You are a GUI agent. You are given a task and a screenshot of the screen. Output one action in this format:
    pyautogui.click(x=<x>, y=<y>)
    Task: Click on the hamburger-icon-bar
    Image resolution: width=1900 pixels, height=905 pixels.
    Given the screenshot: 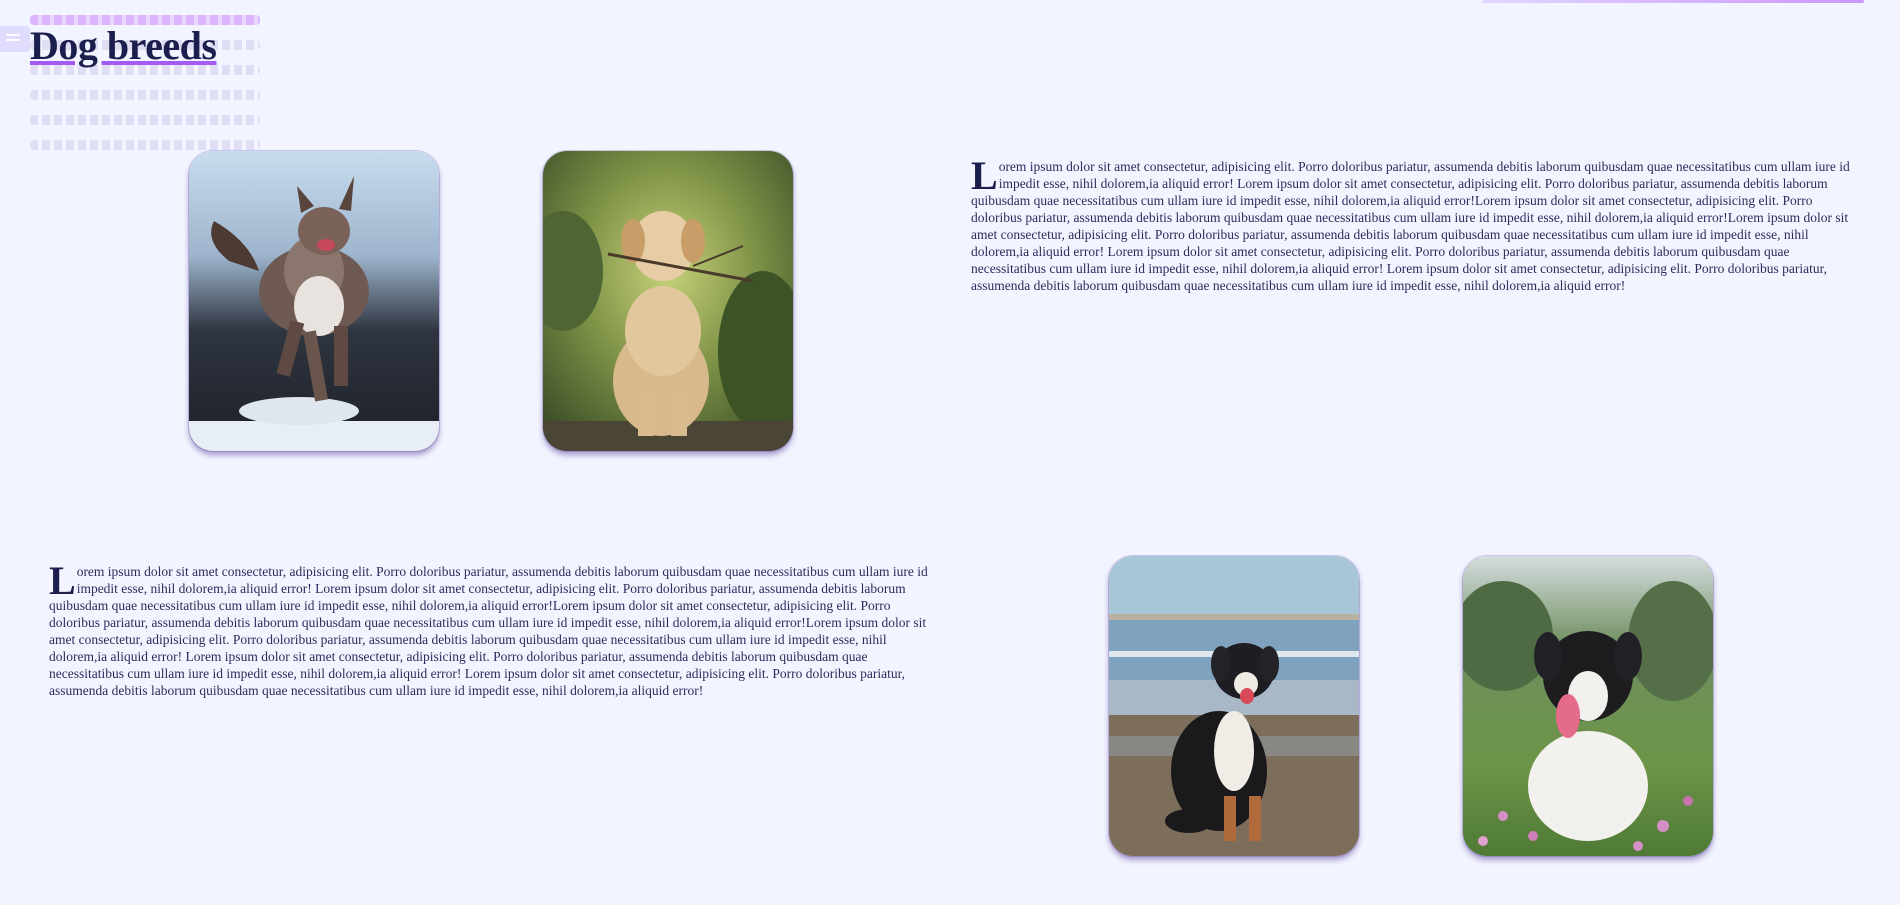 What is the action you would take?
    pyautogui.click(x=13, y=40)
    